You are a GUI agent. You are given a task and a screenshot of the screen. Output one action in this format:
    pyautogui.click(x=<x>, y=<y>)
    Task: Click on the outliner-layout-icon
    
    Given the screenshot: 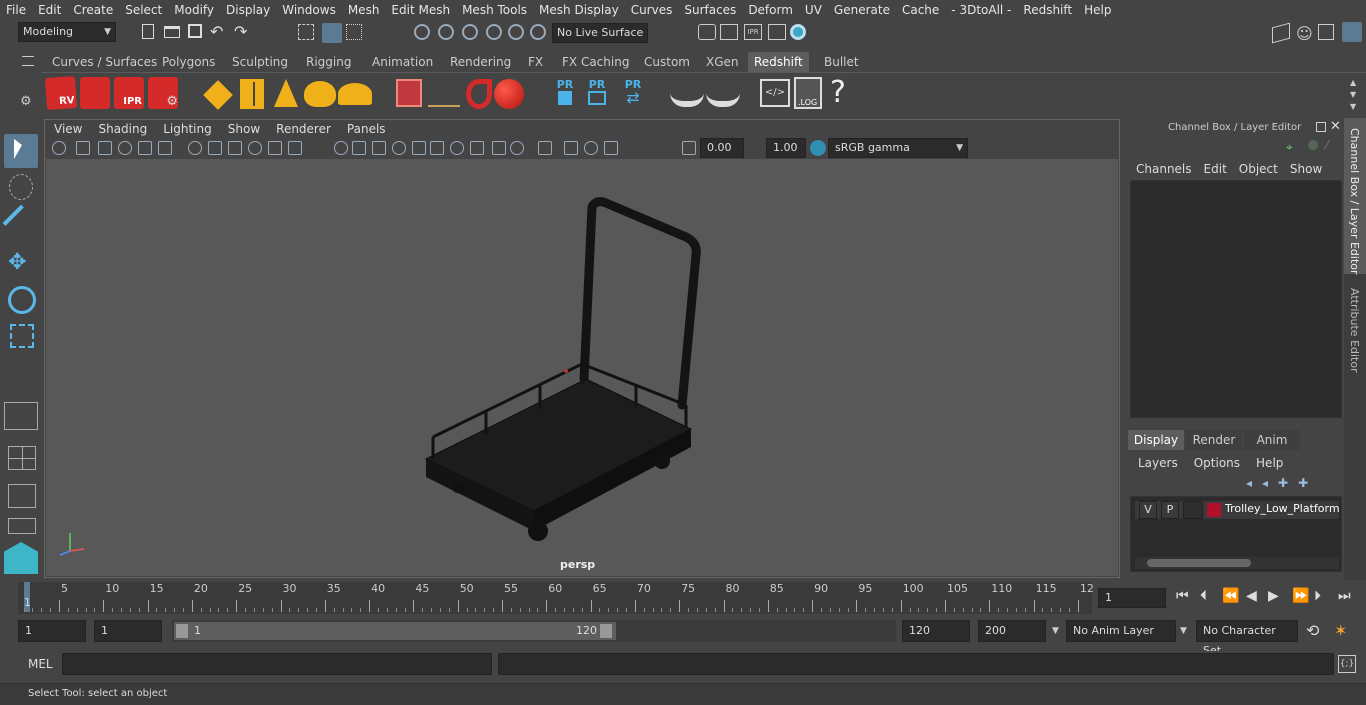 What is the action you would take?
    pyautogui.click(x=22, y=496)
    